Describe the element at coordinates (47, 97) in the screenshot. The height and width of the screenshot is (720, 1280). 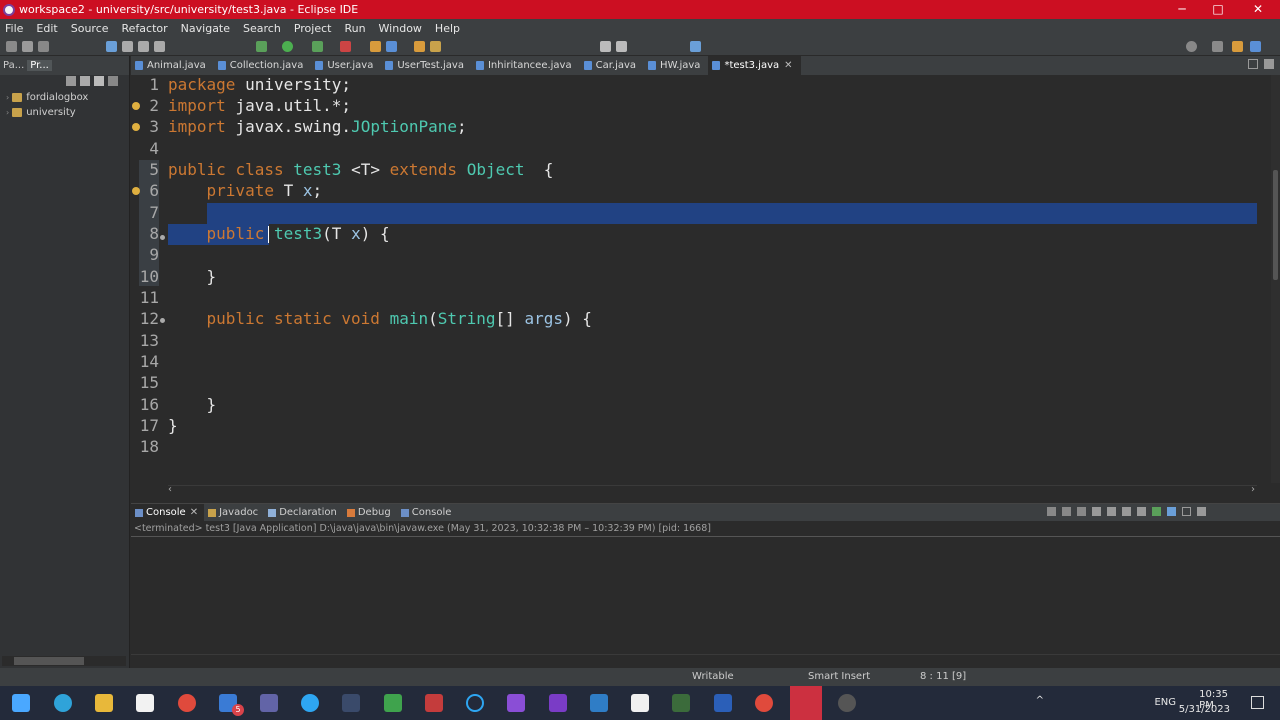
I see `tree-item-fordialogbox: › fordialogbox` at that location.